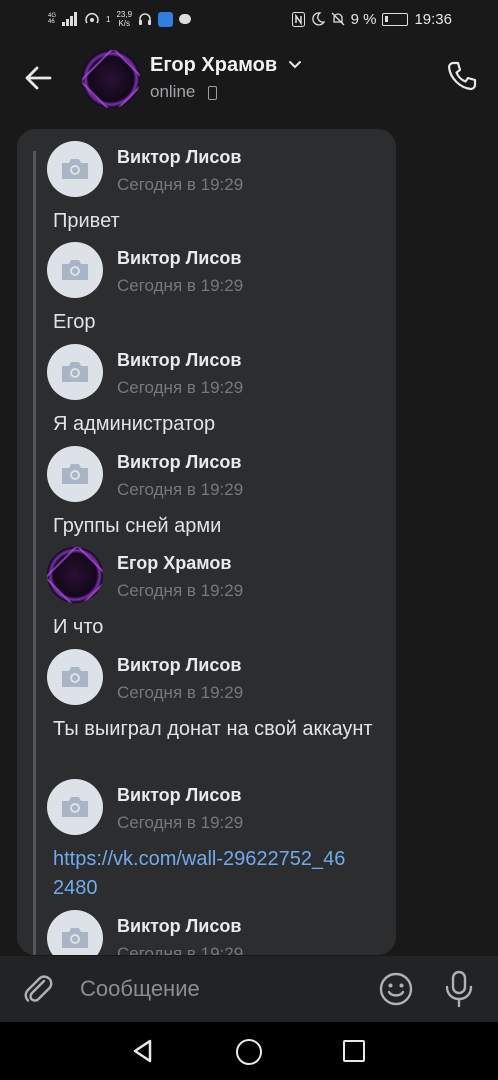 This screenshot has width=498, height=1080. I want to click on message-bubble-icon, so click(185, 19).